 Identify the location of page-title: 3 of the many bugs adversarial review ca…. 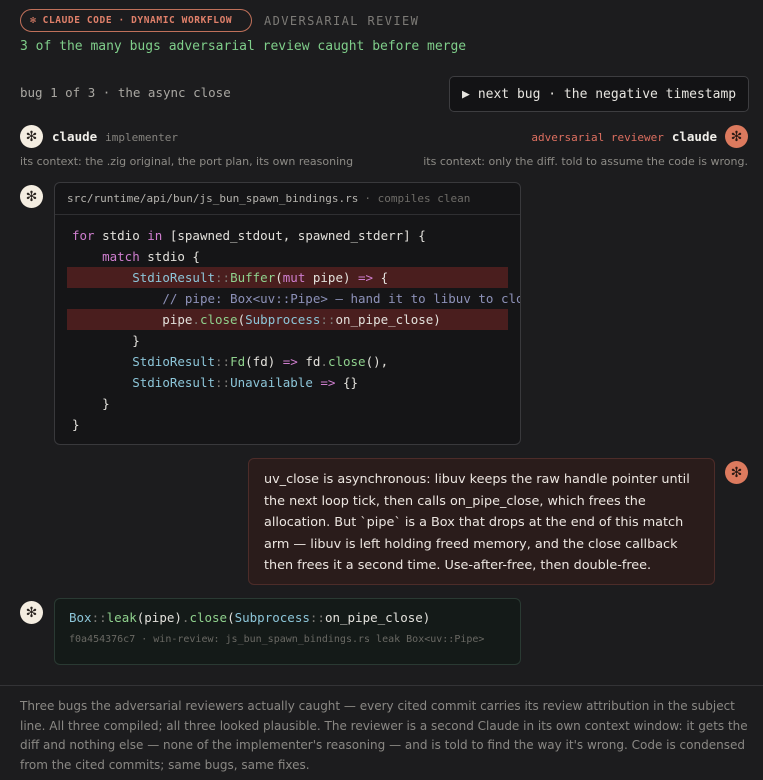
(243, 46).